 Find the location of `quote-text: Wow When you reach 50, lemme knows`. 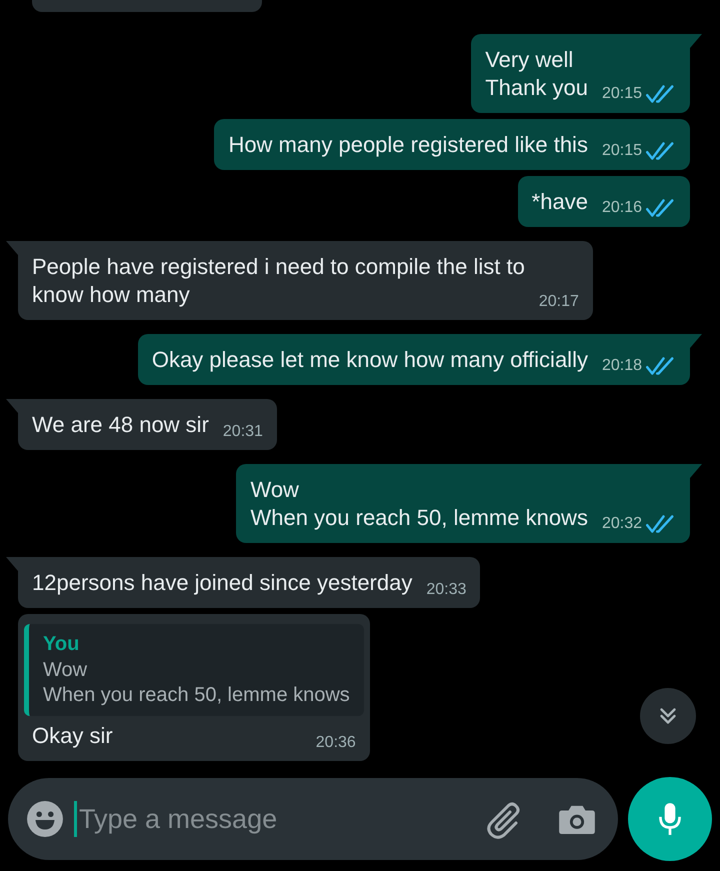

quote-text: Wow When you reach 50, lemme knows is located at coordinates (196, 683).